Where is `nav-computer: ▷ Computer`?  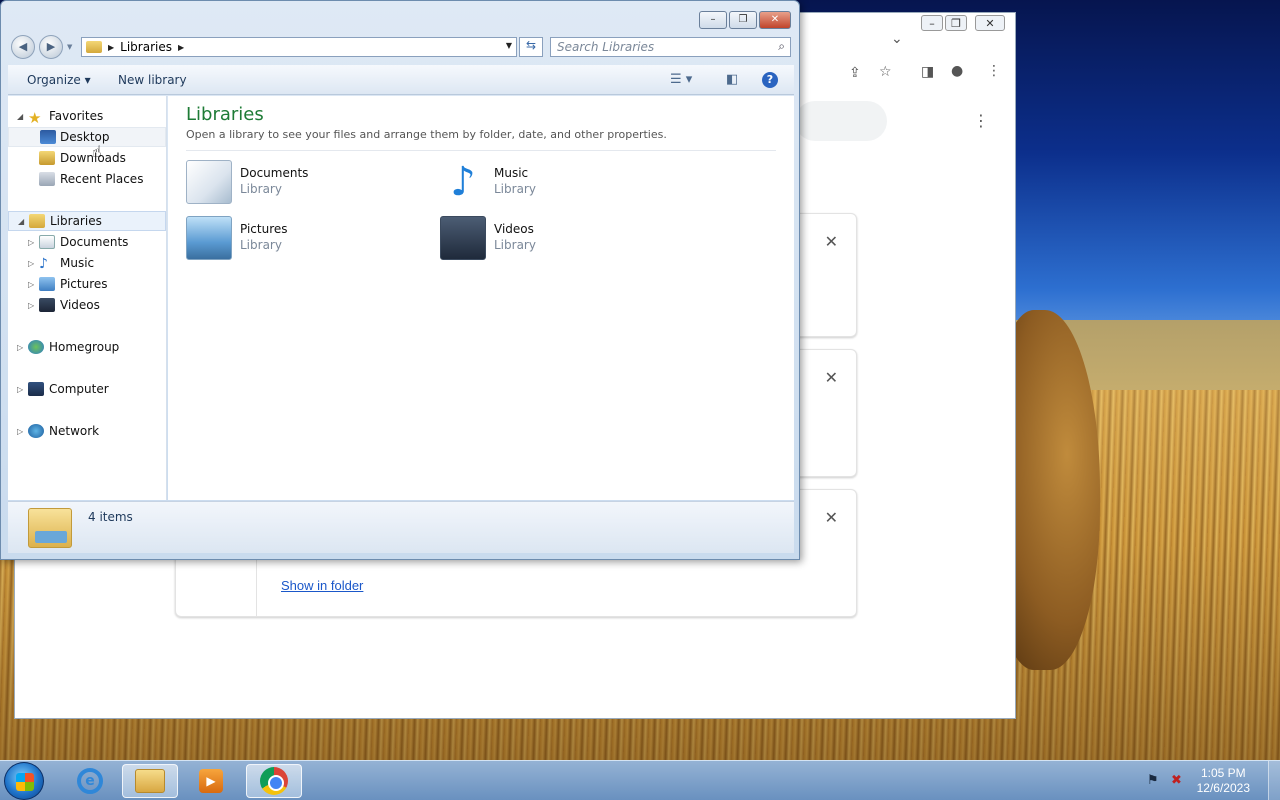 nav-computer: ▷ Computer is located at coordinates (87, 389).